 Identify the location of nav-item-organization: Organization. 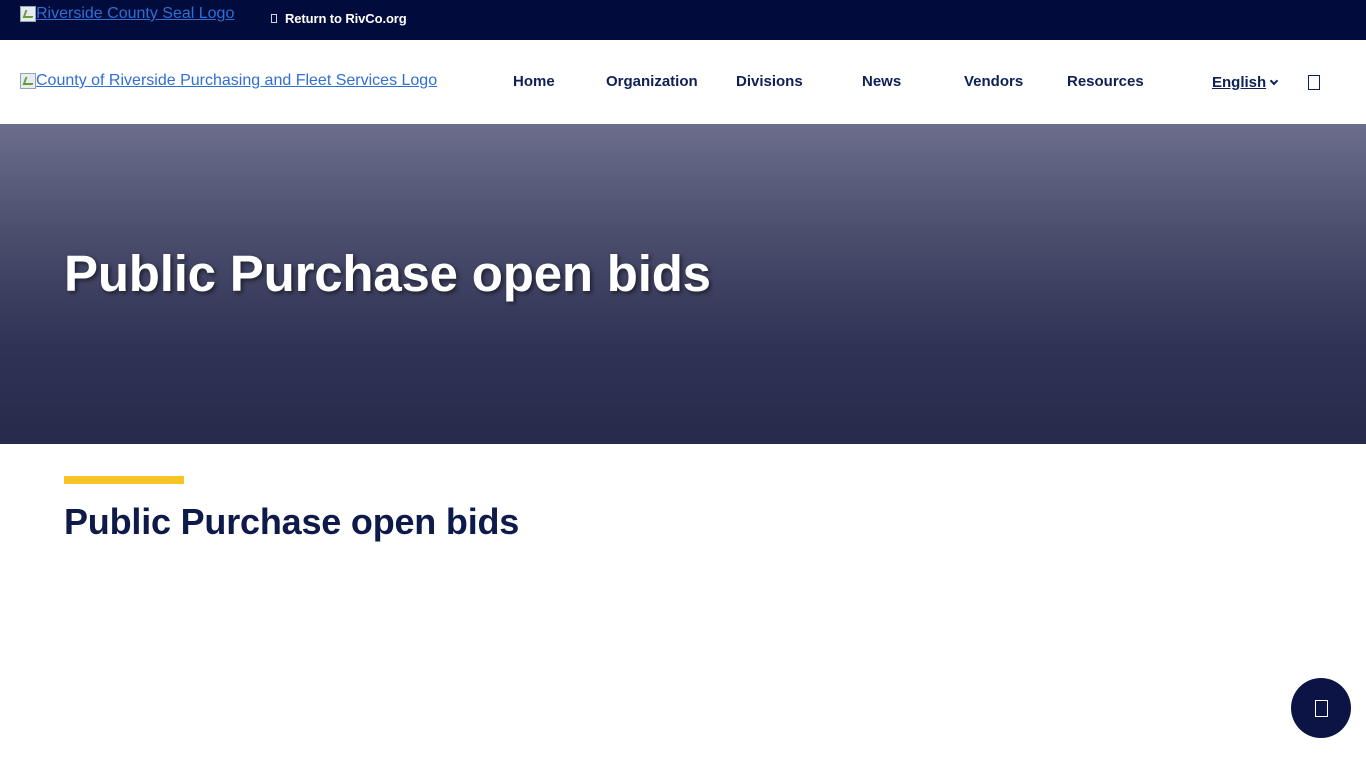
(652, 81).